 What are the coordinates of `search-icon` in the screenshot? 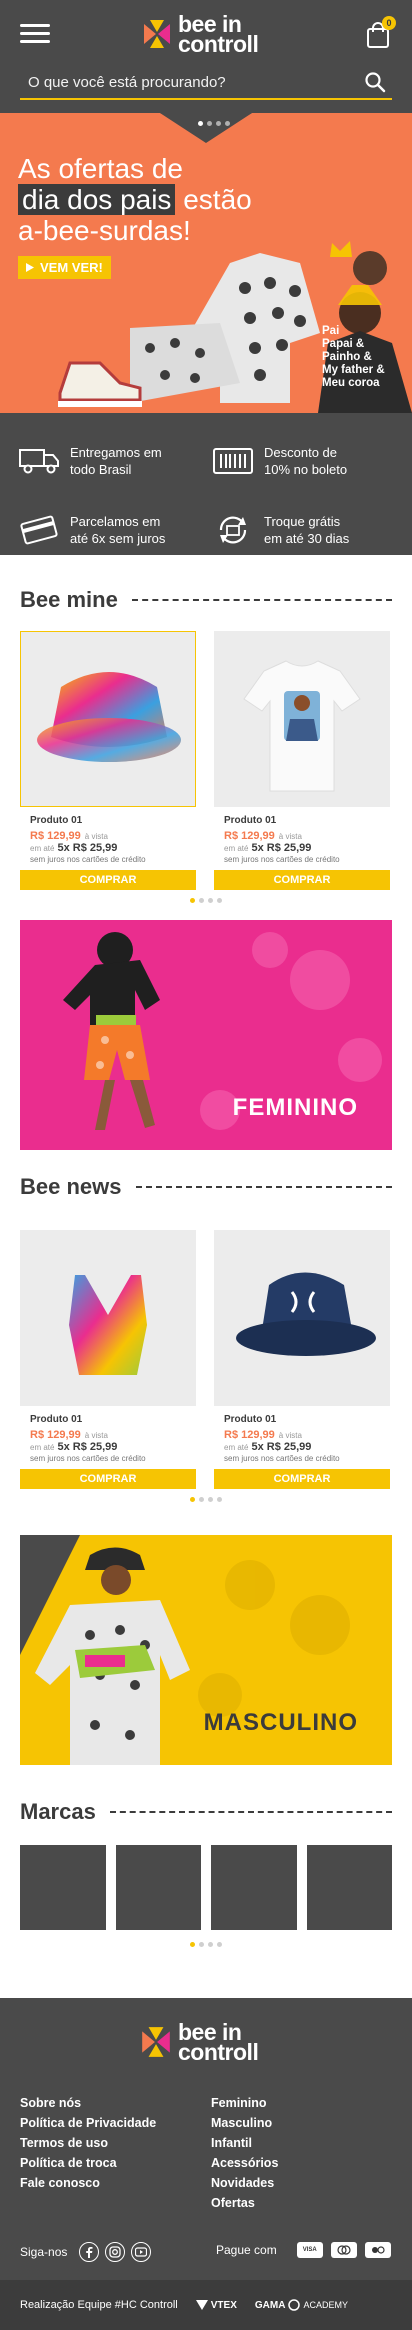 It's located at (375, 82).